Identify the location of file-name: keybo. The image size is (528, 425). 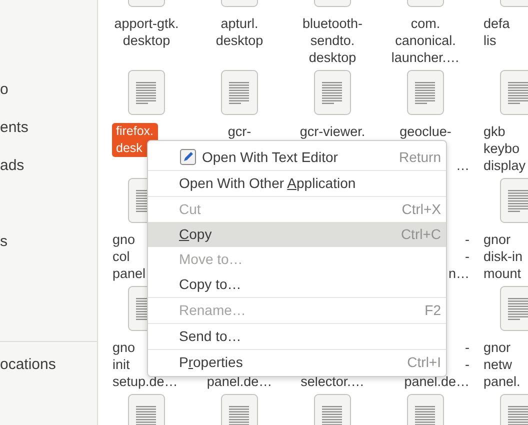
(501, 148).